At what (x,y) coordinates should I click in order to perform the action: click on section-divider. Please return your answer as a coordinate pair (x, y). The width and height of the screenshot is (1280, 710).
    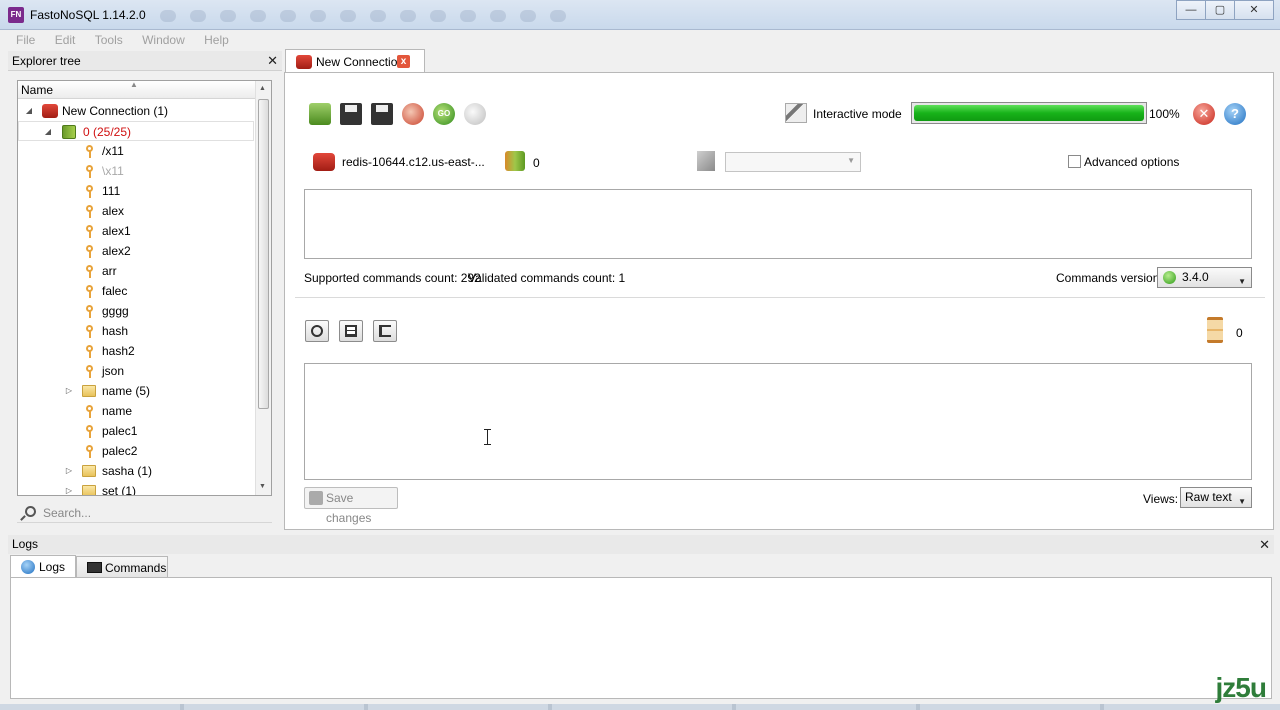
    Looking at the image, I should click on (780, 297).